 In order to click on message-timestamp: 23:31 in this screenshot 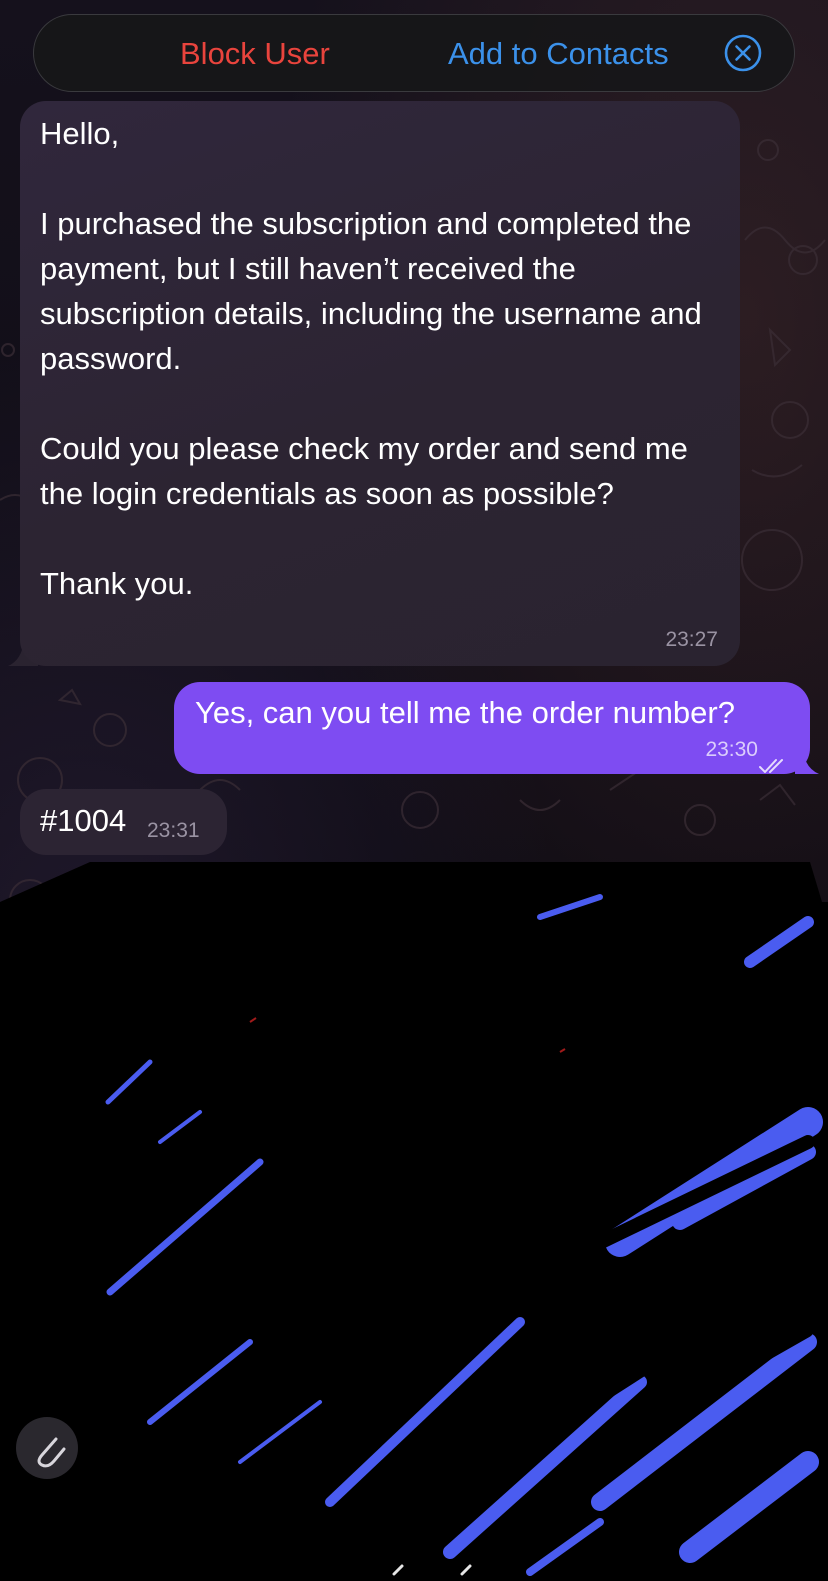, I will do `click(173, 830)`.